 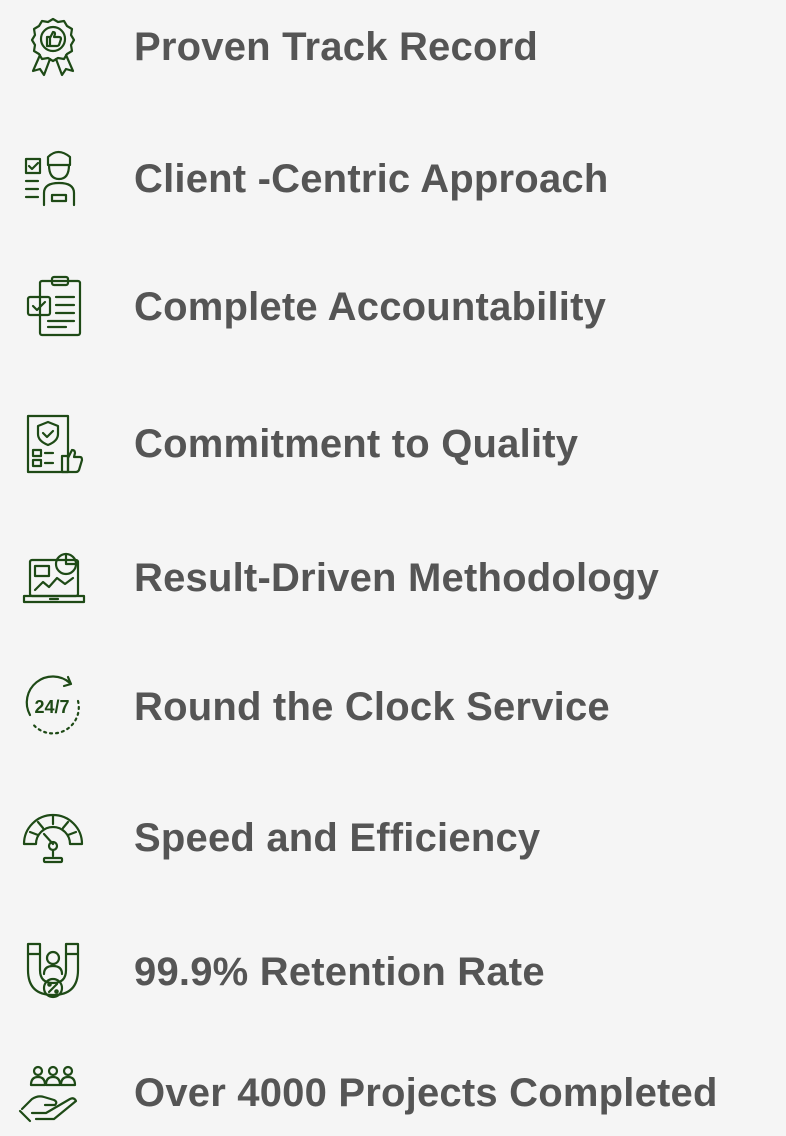 I want to click on feature-label: Client -Centric Approach, so click(x=371, y=179).